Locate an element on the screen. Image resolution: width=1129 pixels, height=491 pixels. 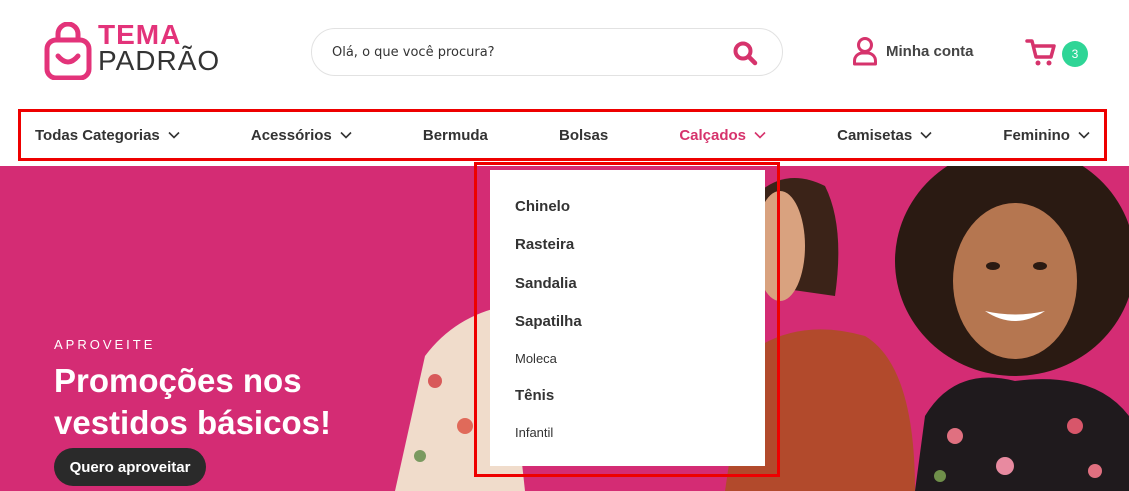
user-icon is located at coordinates (865, 51).